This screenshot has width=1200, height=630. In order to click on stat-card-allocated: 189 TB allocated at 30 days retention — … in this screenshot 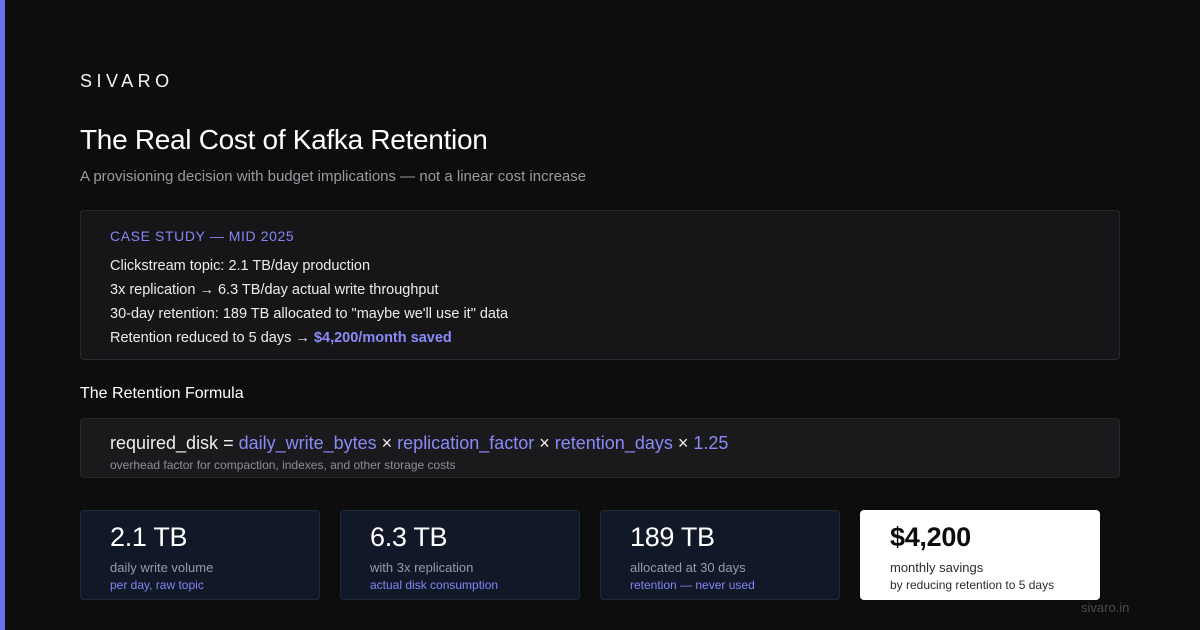, I will do `click(720, 555)`.